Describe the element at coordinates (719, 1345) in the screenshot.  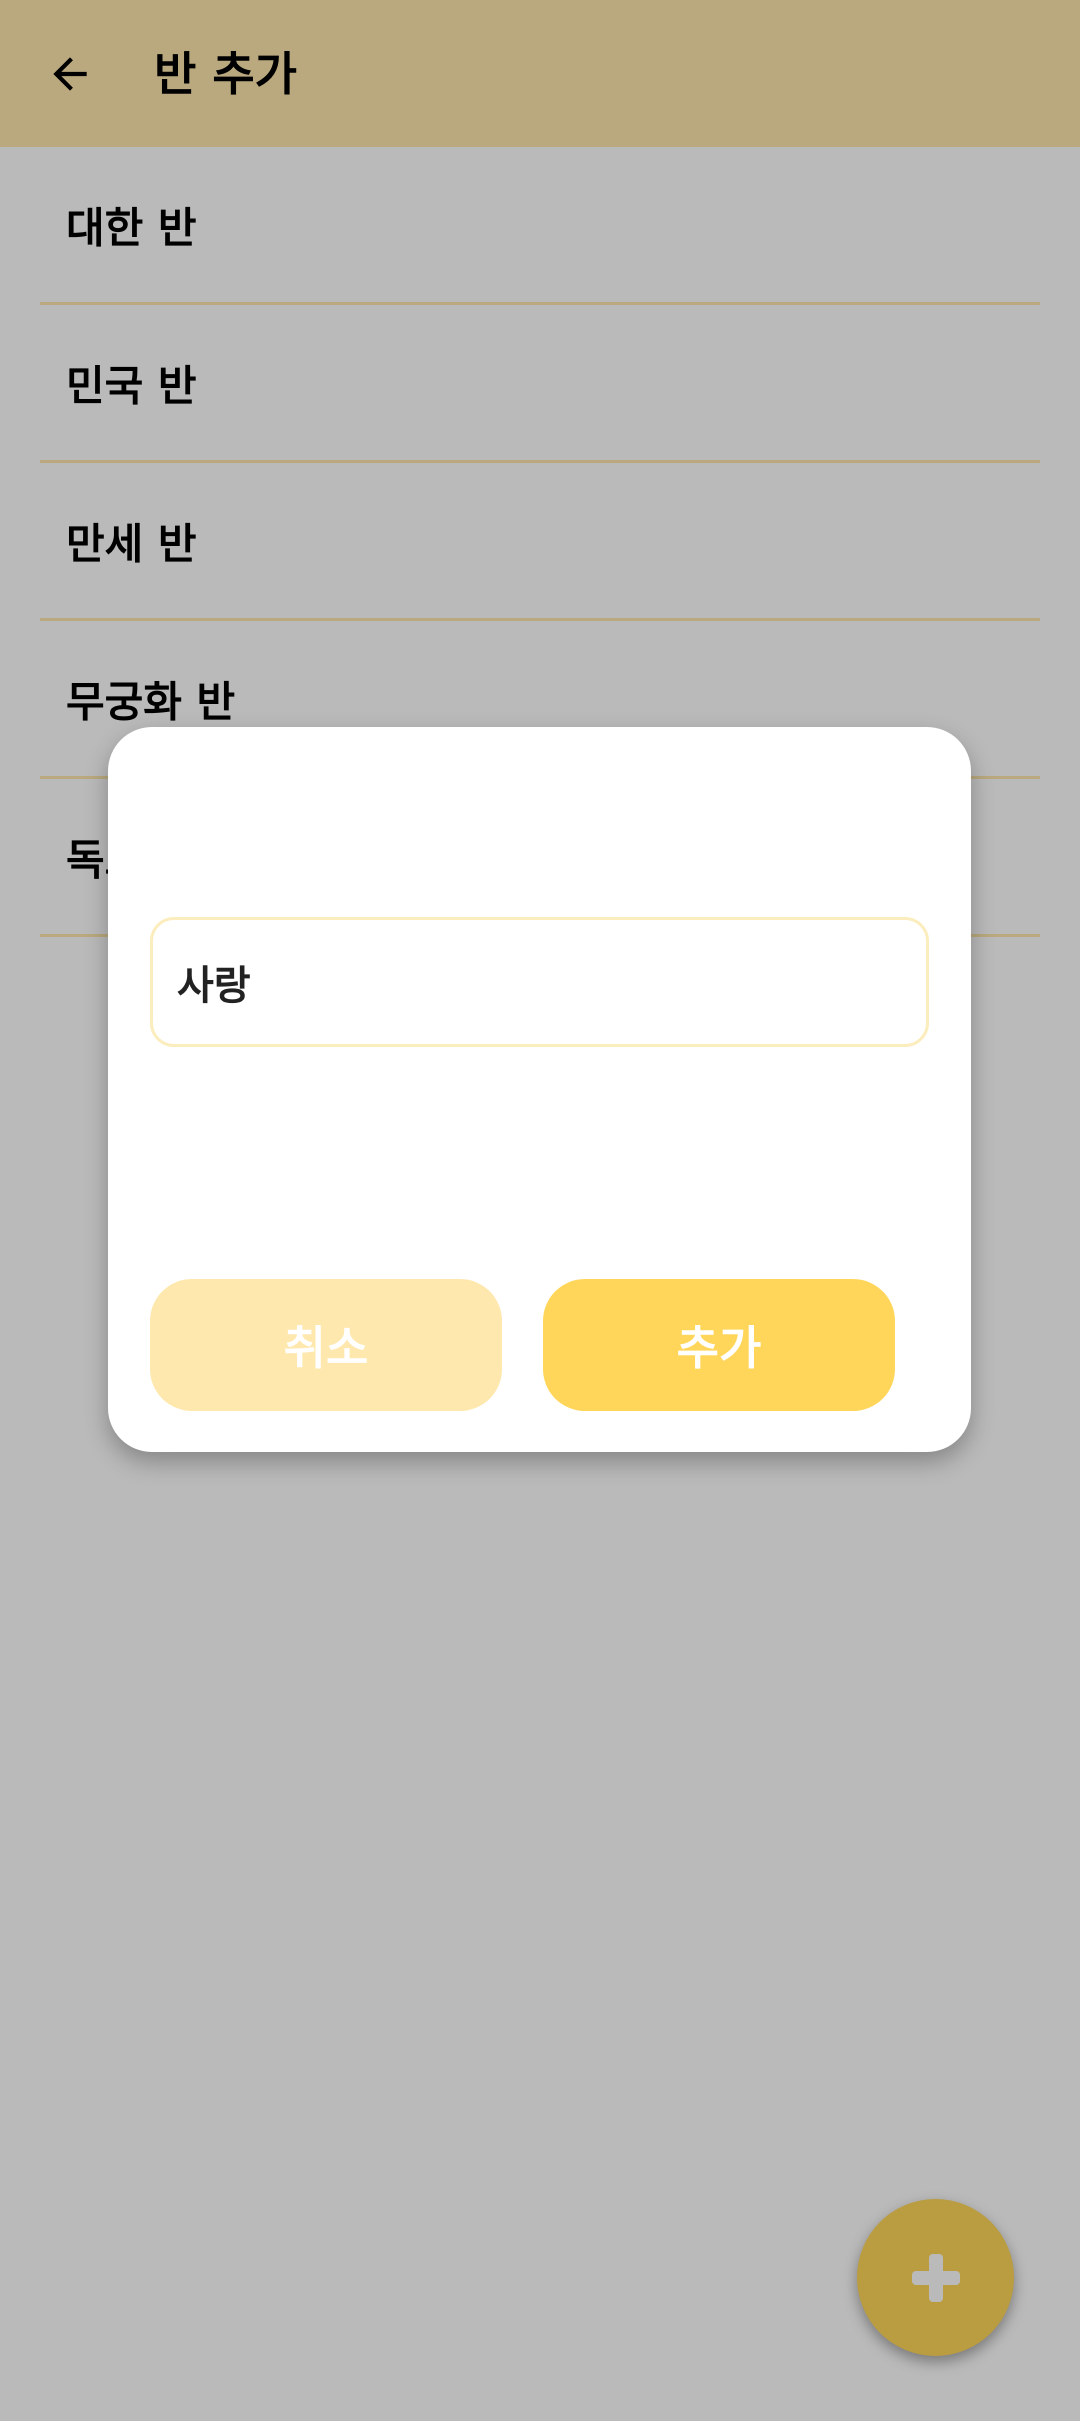
I see `add-button: 추가` at that location.